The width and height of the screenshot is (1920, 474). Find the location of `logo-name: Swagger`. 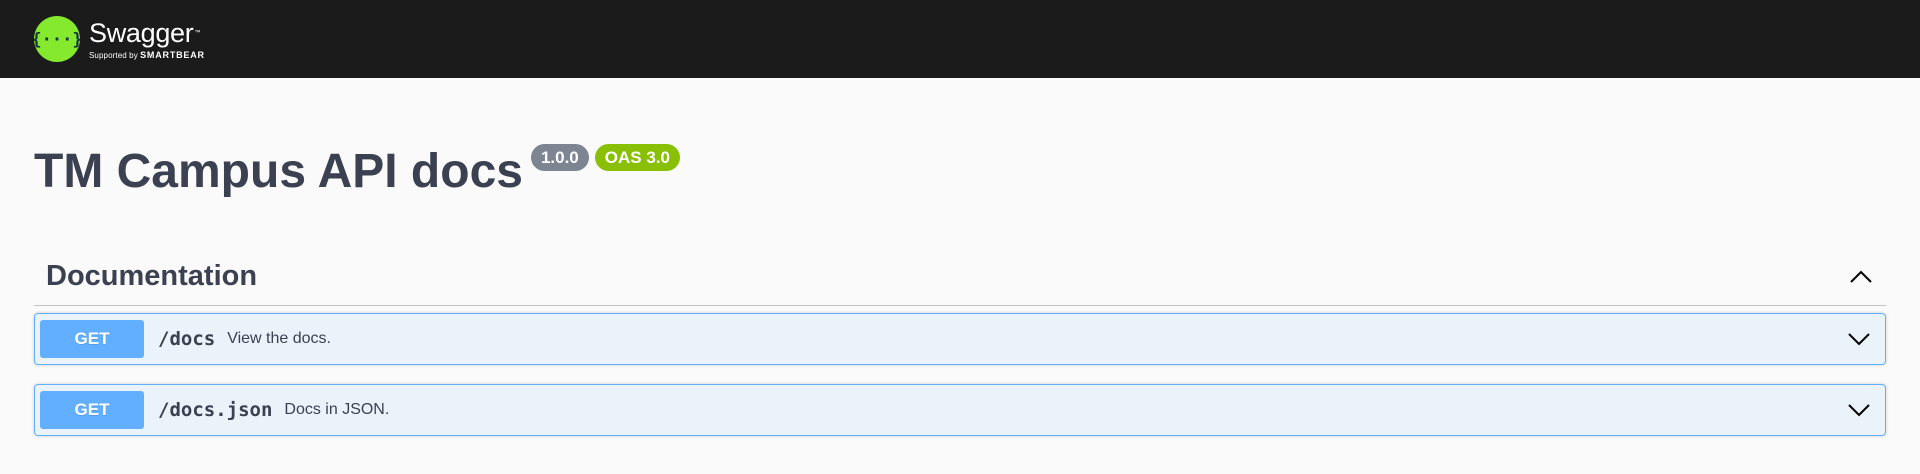

logo-name: Swagger is located at coordinates (141, 32).